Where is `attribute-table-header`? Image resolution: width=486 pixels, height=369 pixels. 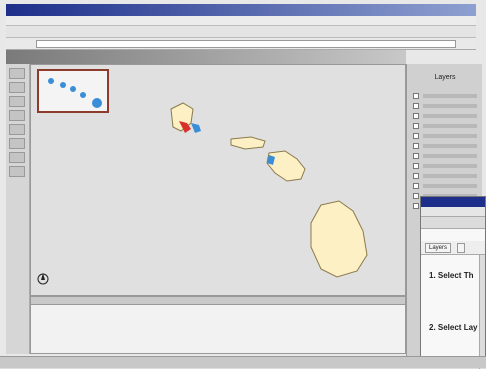
attribute-table-header is located at coordinates (218, 301).